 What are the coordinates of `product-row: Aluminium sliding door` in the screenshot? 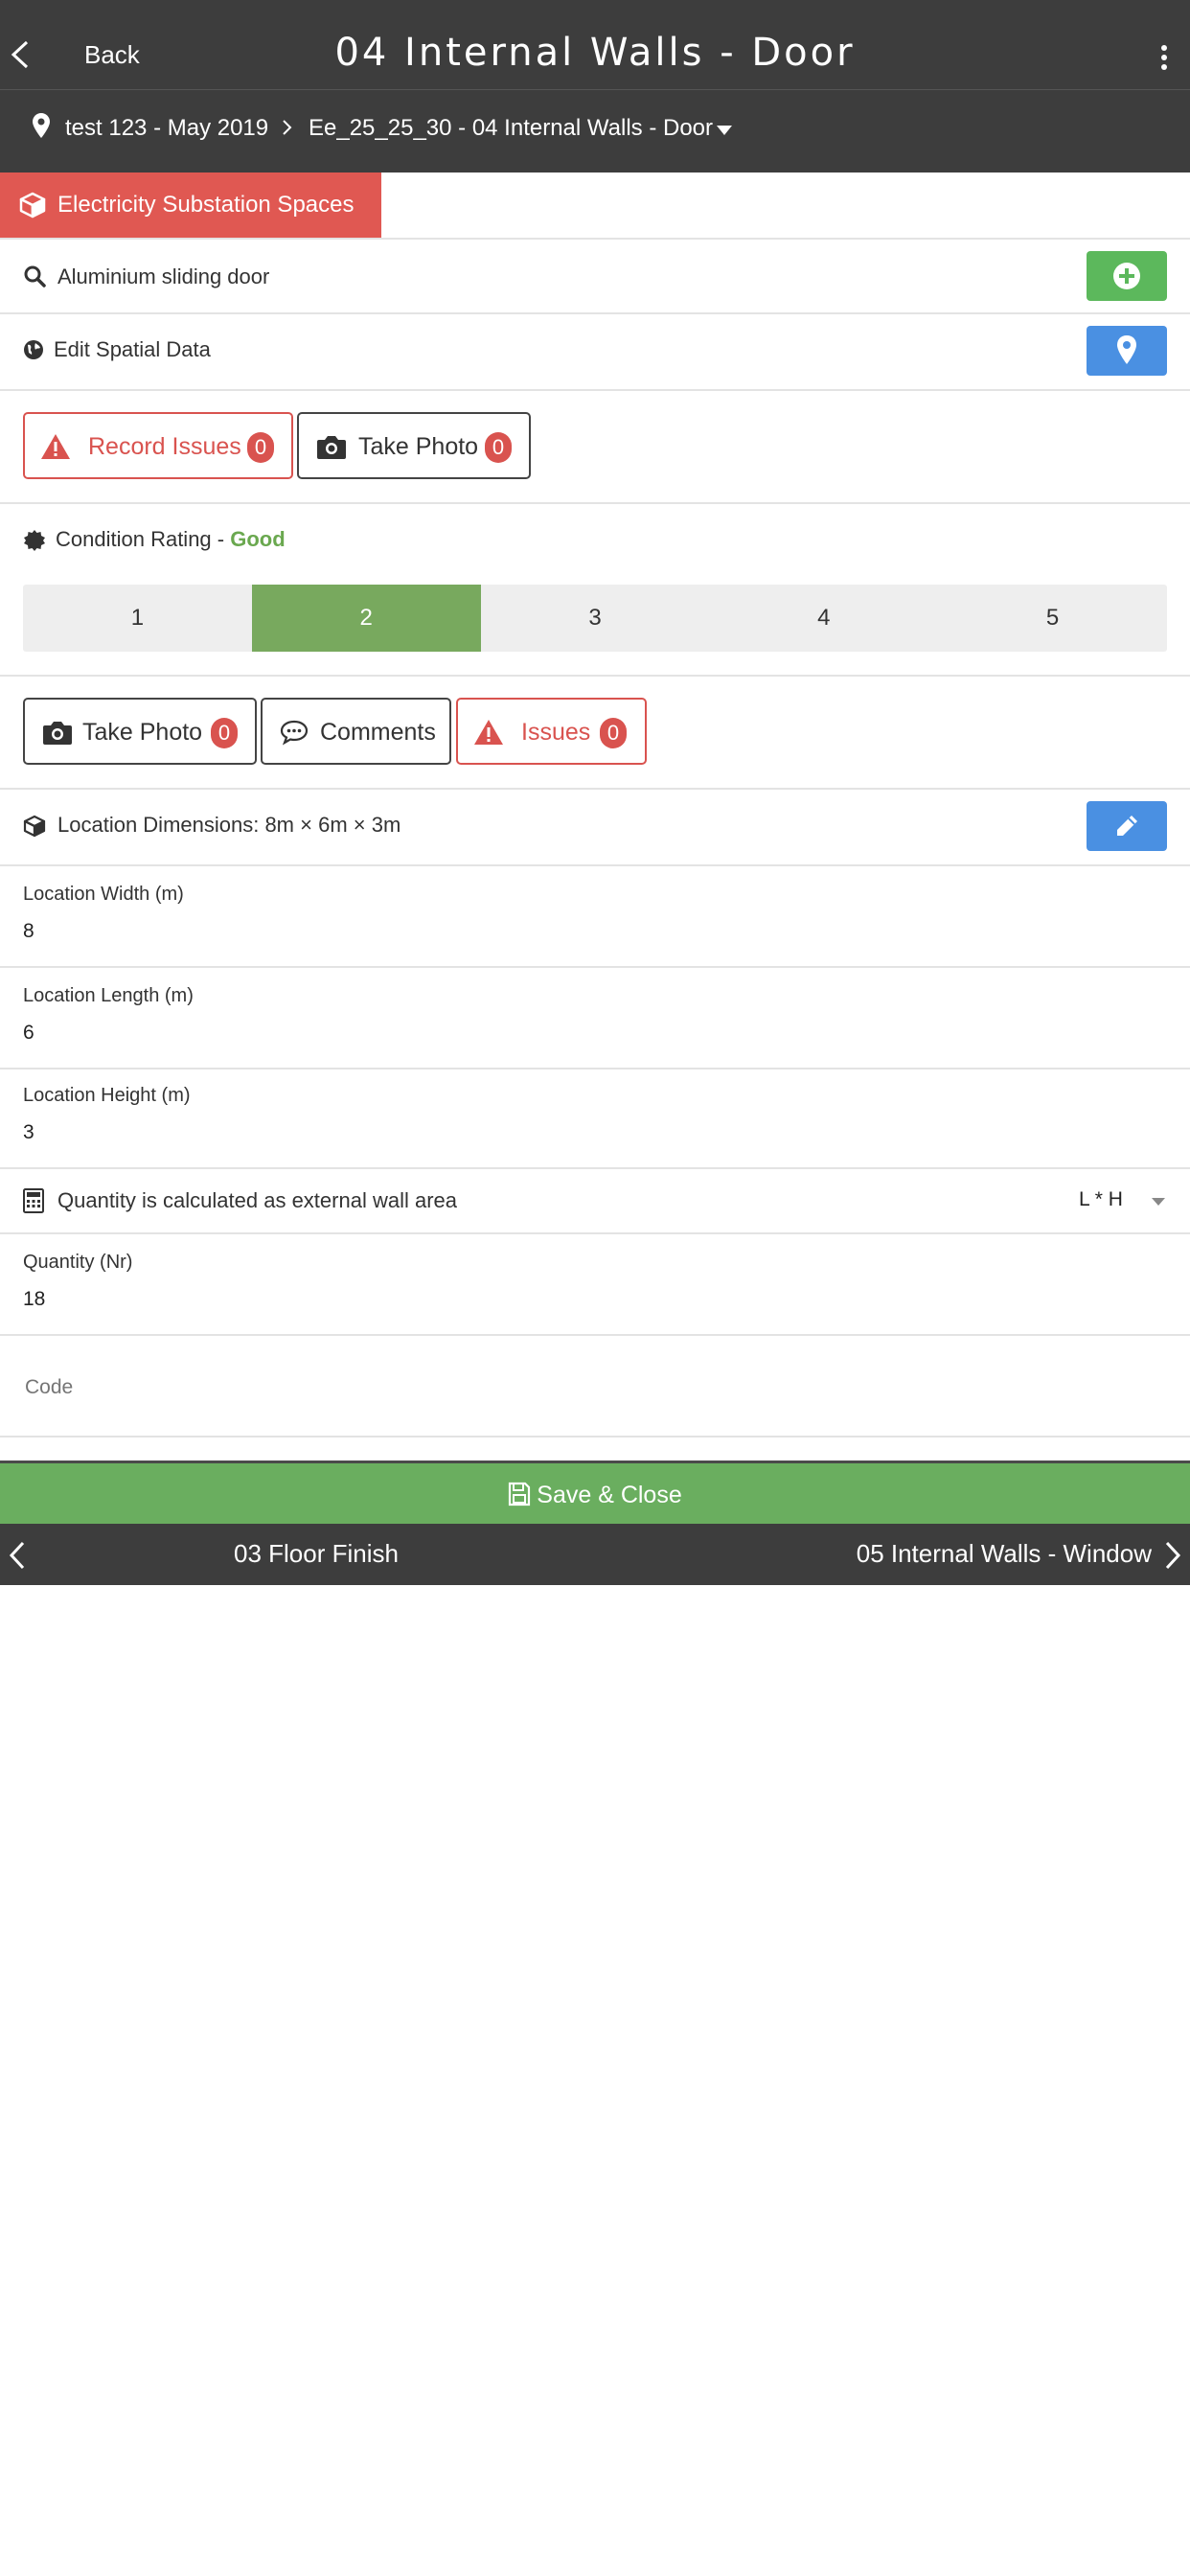 It's located at (595, 277).